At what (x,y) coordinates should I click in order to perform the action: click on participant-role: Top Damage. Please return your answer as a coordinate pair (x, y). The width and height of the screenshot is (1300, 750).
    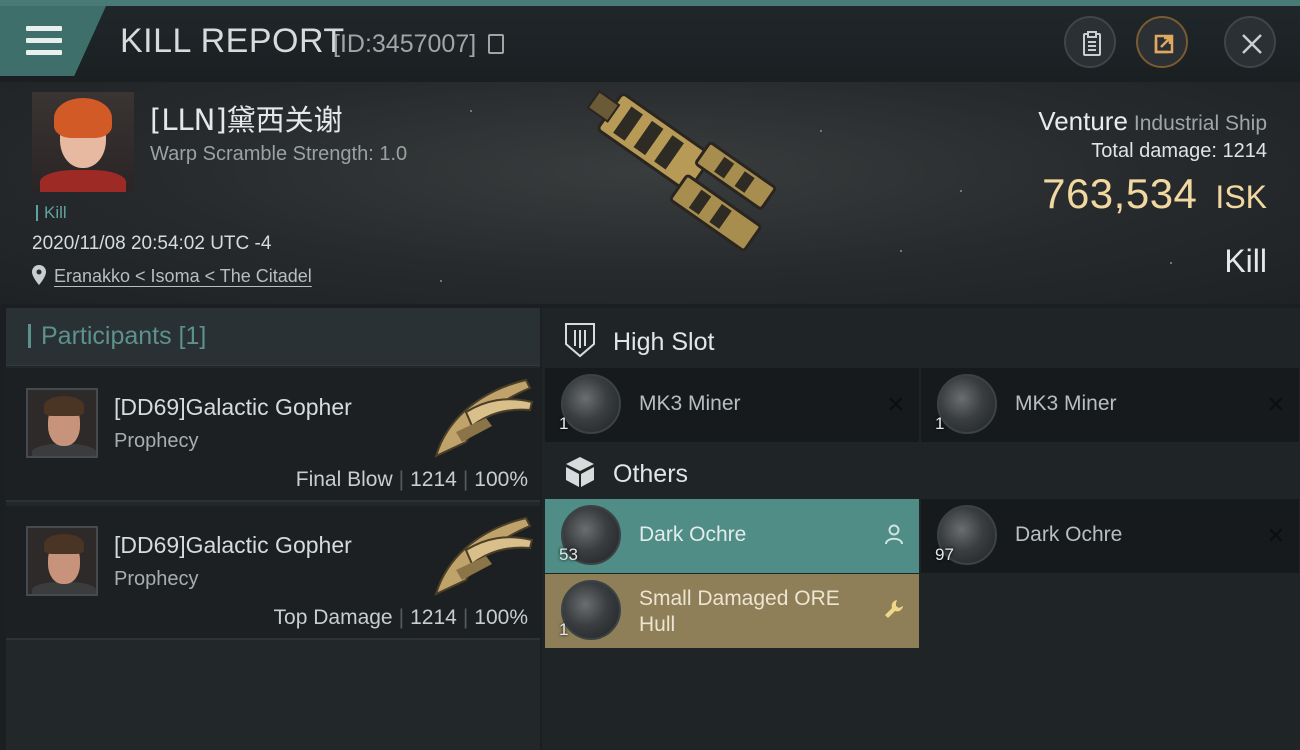
    Looking at the image, I should click on (333, 617).